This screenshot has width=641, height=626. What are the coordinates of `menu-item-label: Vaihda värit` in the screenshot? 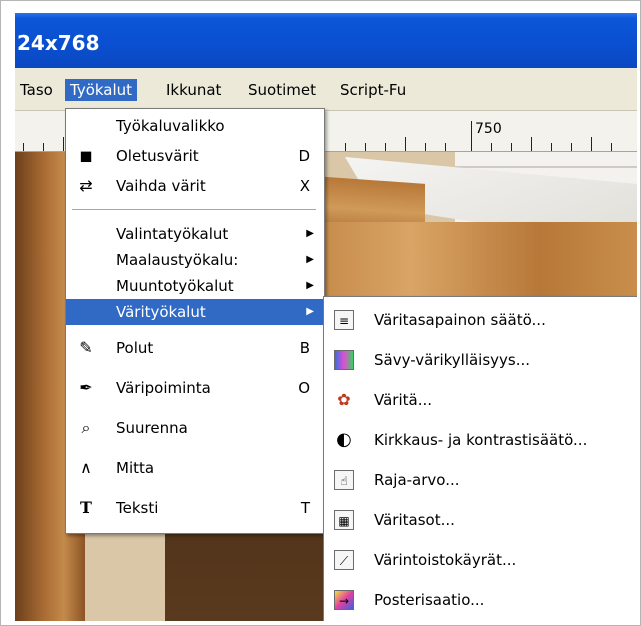 It's located at (161, 186).